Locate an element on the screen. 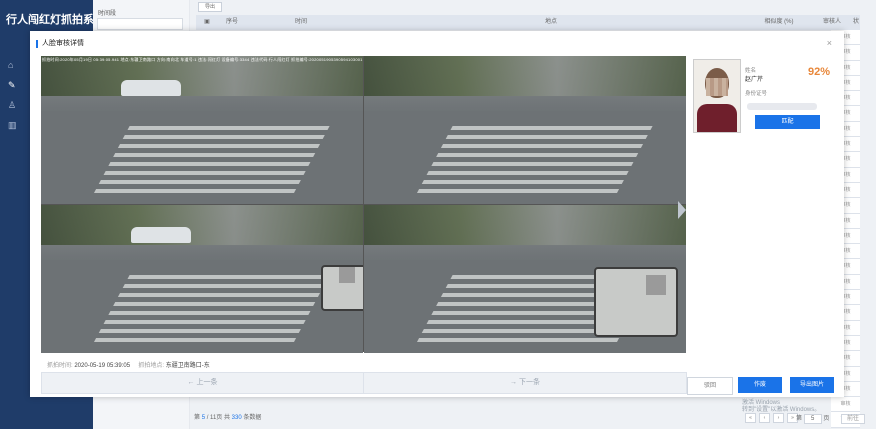 The width and height of the screenshot is (876, 429). page-sep: / is located at coordinates (207, 418).